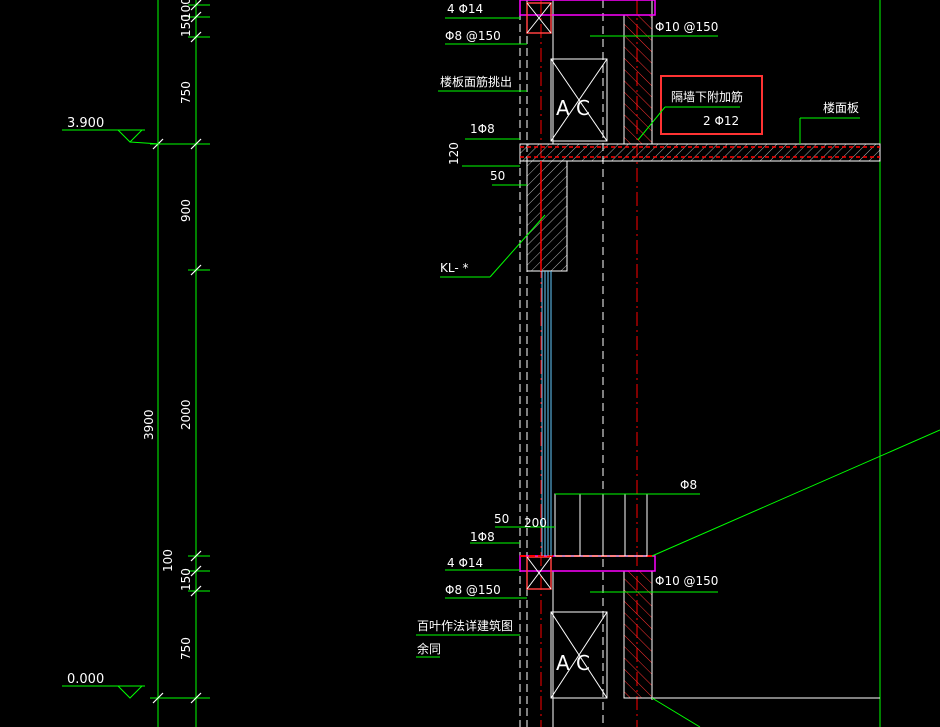  What do you see at coordinates (686, 581) in the screenshot?
I see `label-bot-phi10-150: Φ10 @150` at bounding box center [686, 581].